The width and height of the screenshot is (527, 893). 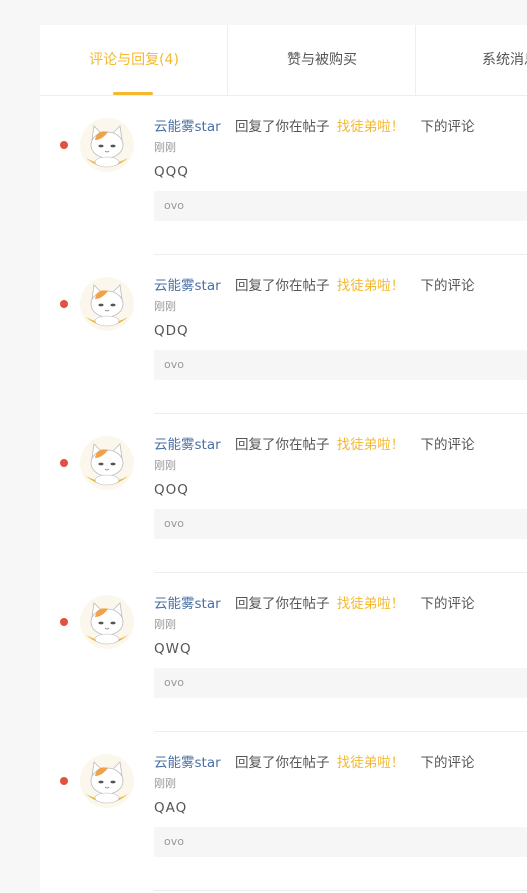 What do you see at coordinates (340, 328) in the screenshot?
I see `notification-content: 云能雾star 回复了你在帖子 找徒弟啦！ 下的评论 刚刚 QDQ ovo` at bounding box center [340, 328].